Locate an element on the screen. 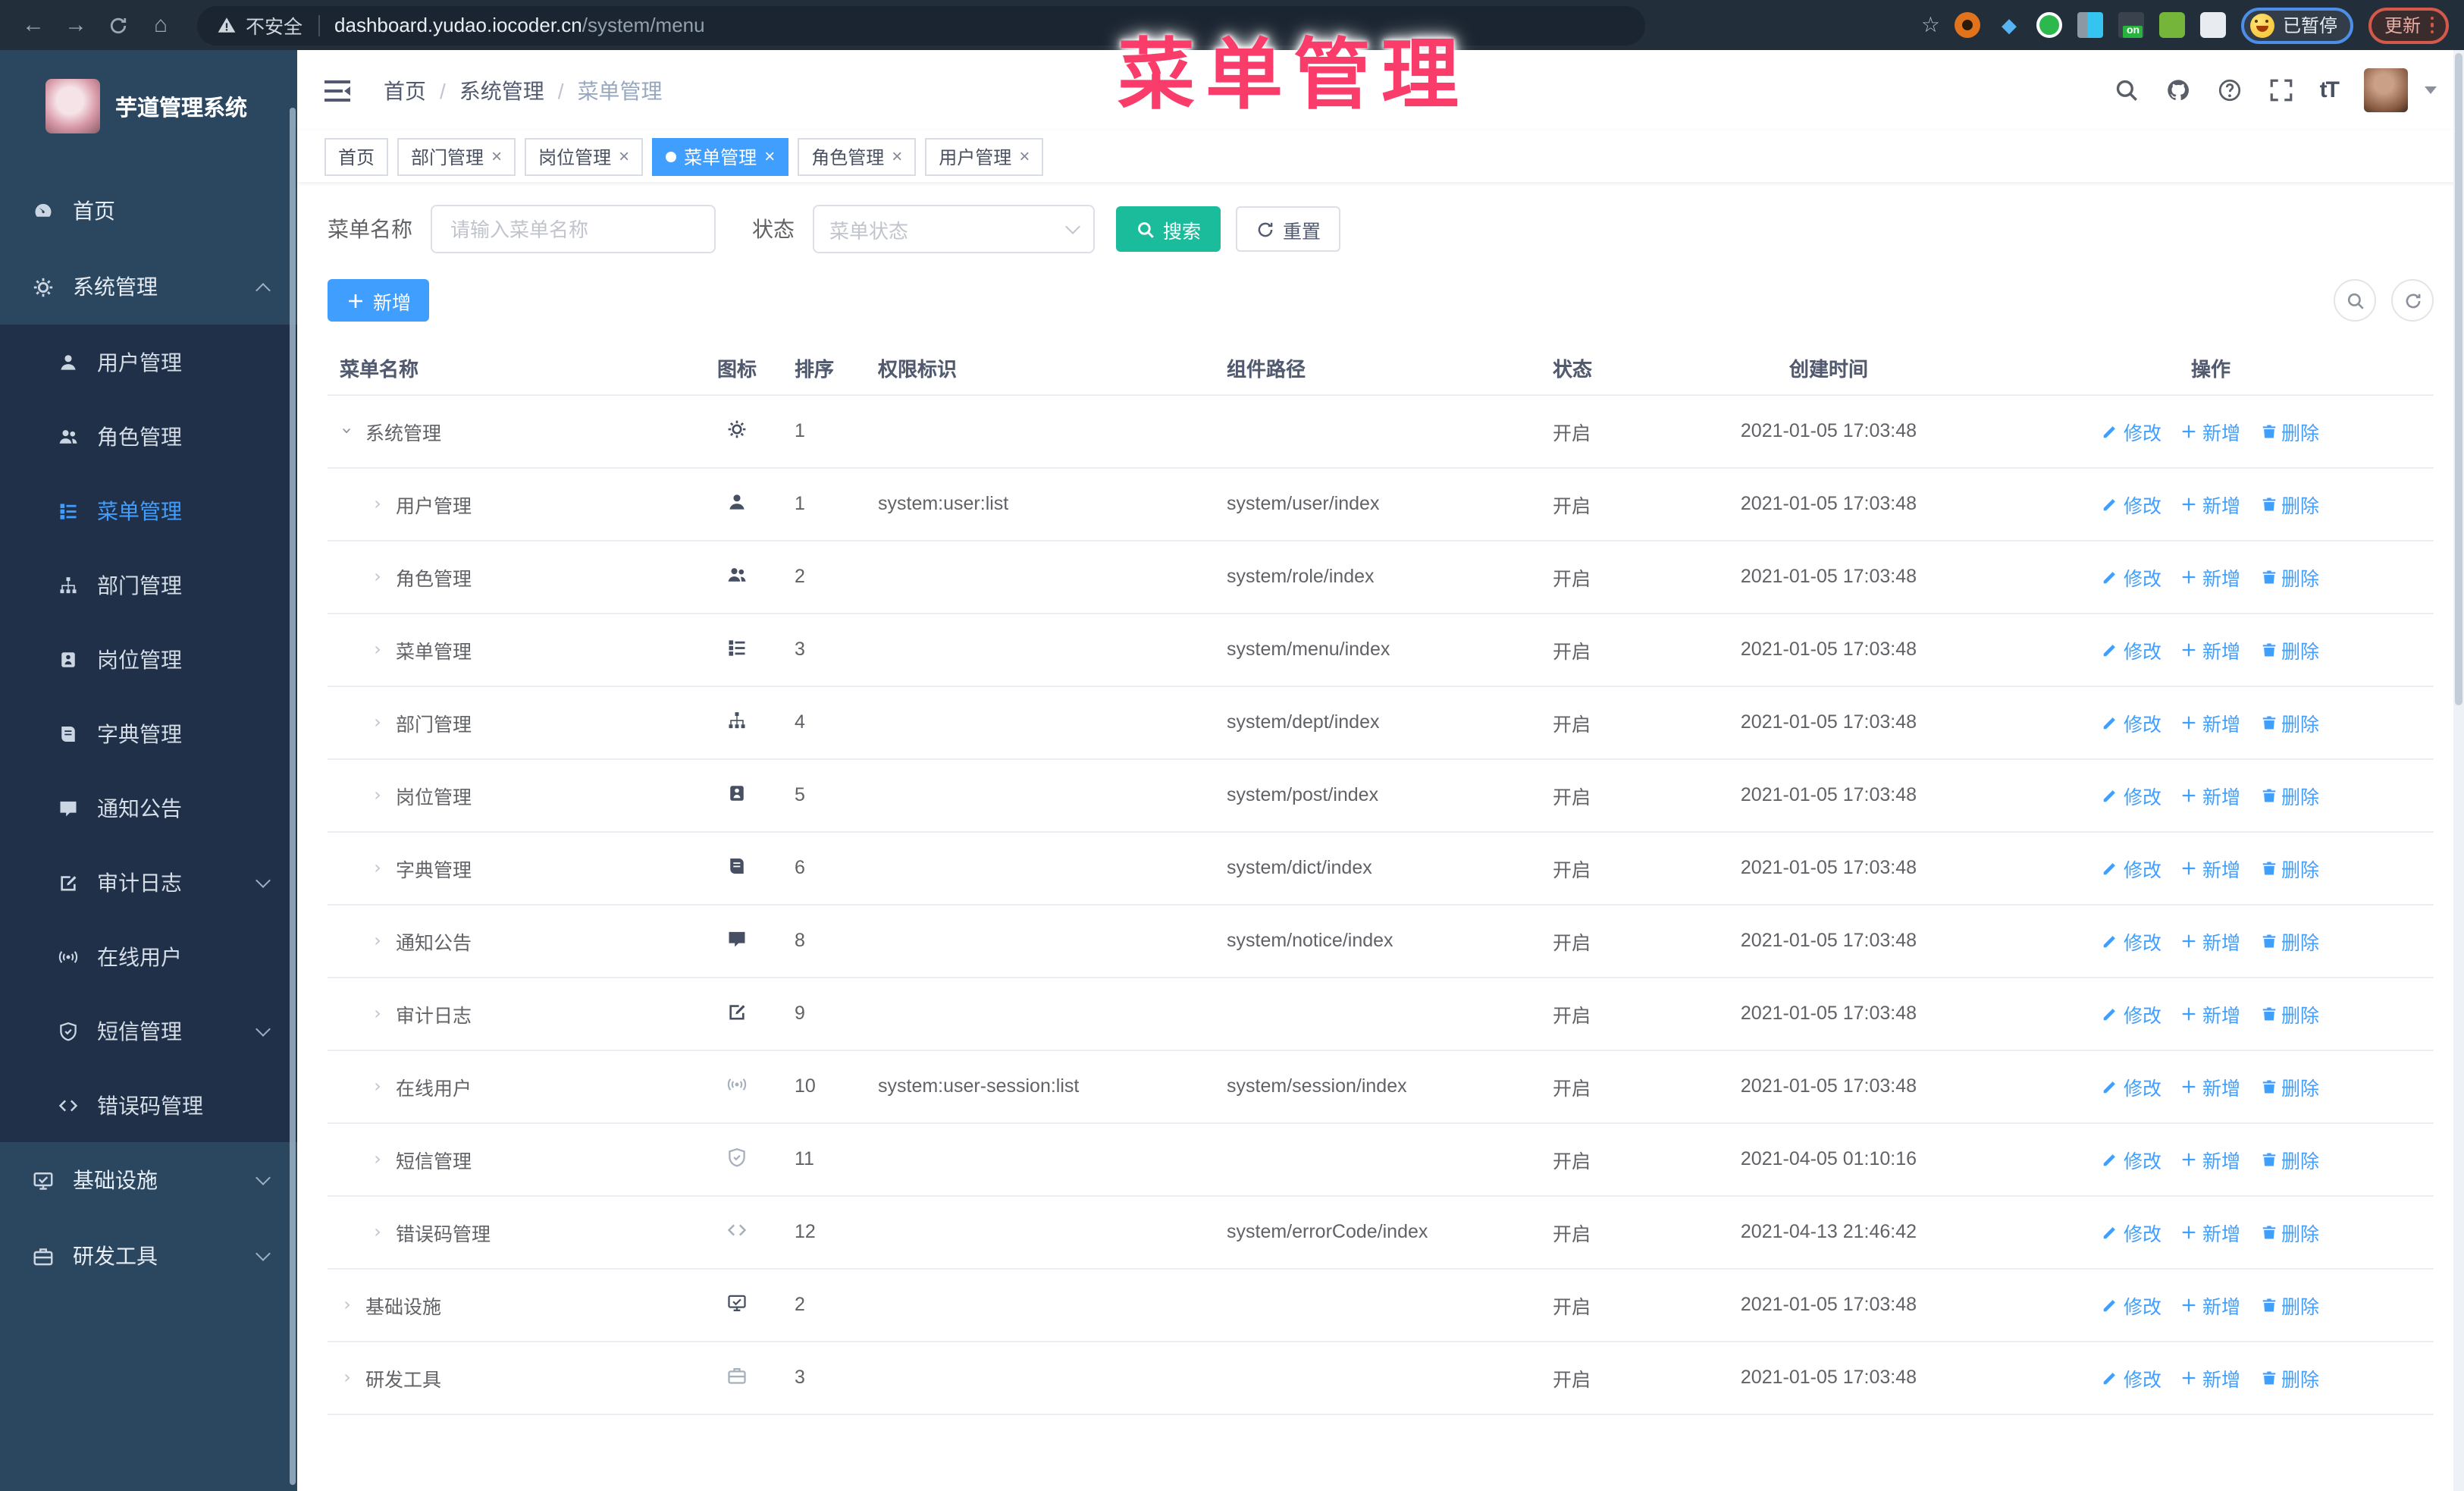  extension-proxy-icon: on is located at coordinates (2131, 25).